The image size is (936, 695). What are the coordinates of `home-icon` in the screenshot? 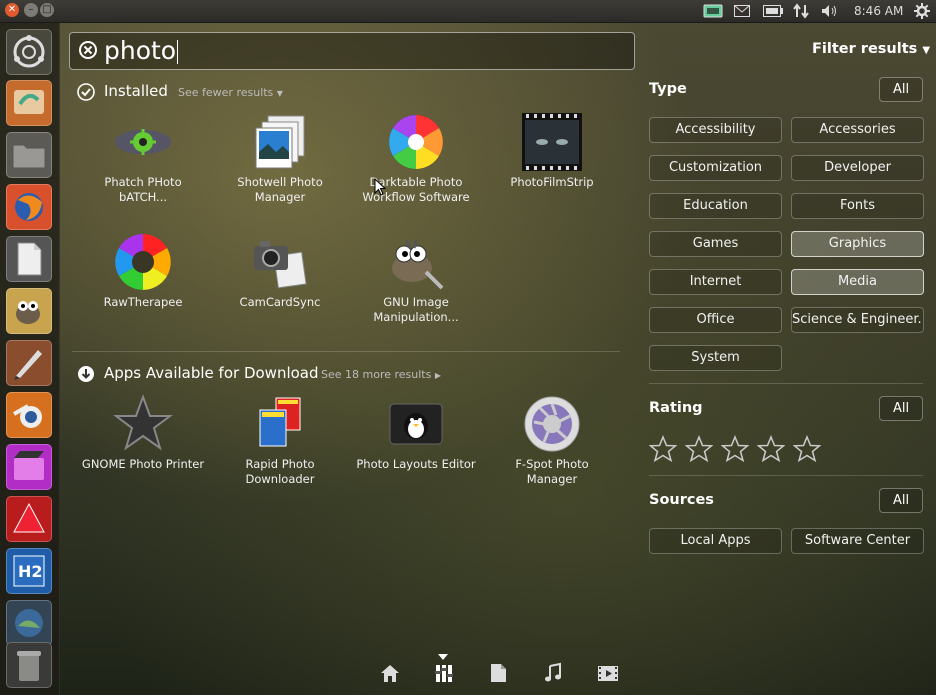 It's located at (390, 673).